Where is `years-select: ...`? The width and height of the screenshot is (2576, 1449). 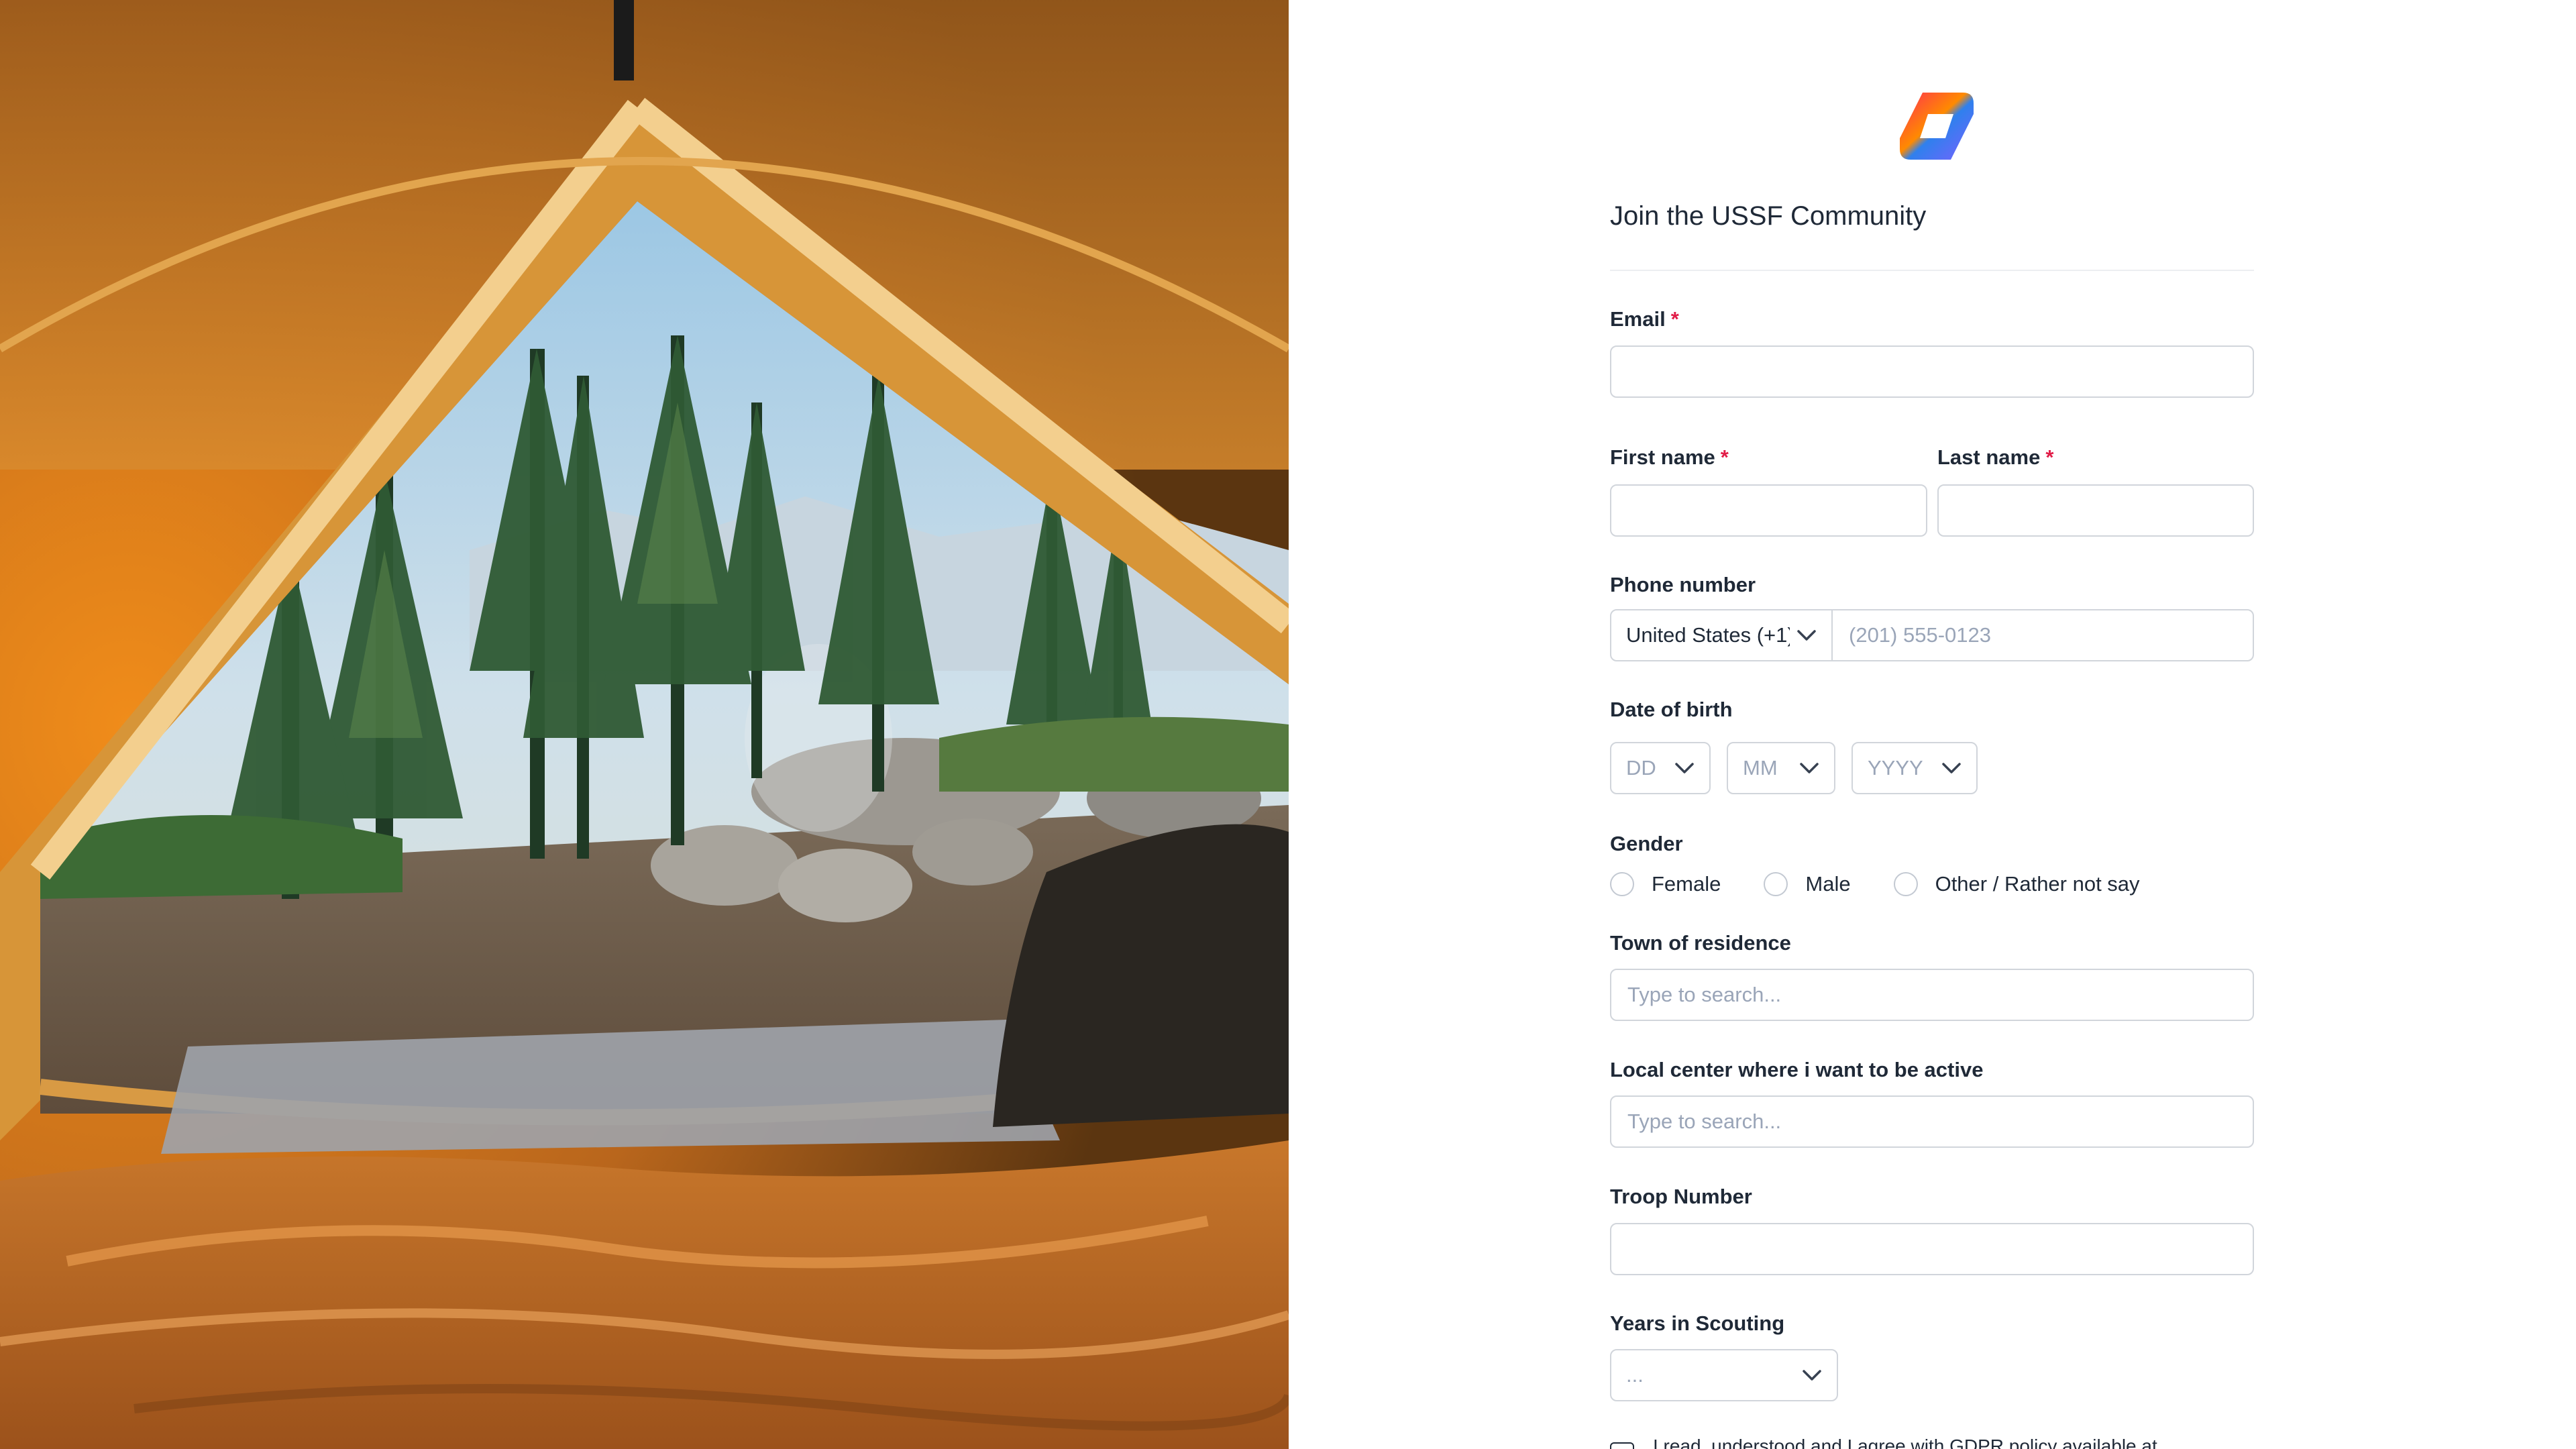 years-select: ... is located at coordinates (1724, 1375).